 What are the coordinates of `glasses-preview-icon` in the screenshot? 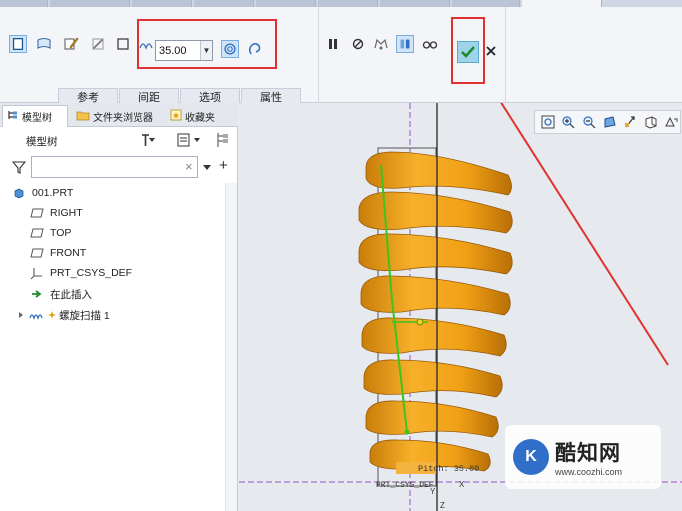 It's located at (430, 44).